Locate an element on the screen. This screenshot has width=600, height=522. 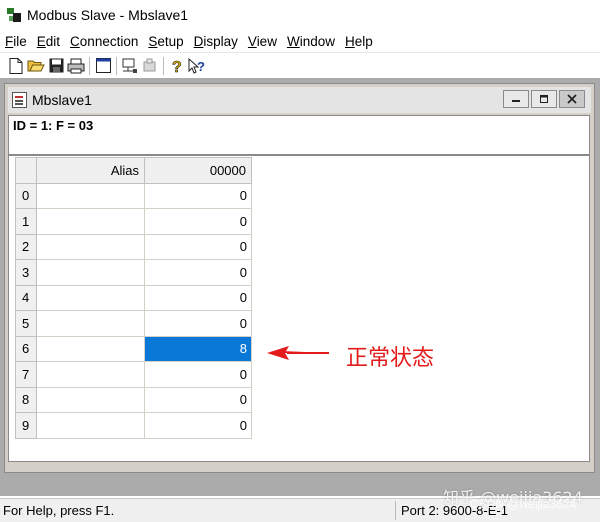
row-header: 6 is located at coordinates (26, 348).